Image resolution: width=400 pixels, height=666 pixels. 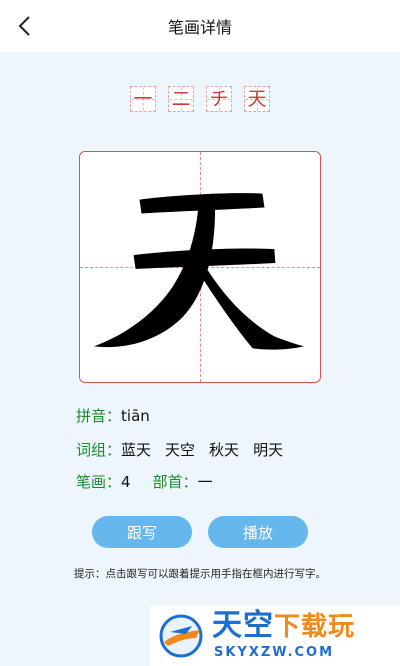 What do you see at coordinates (99, 416) in the screenshot?
I see `pinyin-label: 拼音：` at bounding box center [99, 416].